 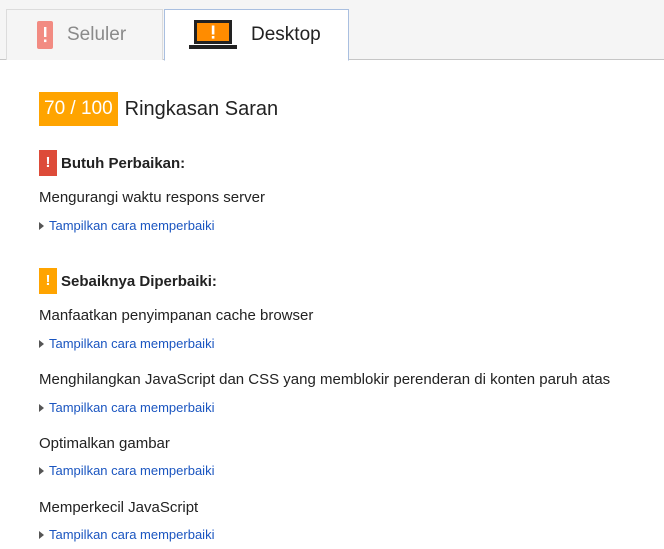 I want to click on summary-header: 70 / 100 Ringkasan Saran, so click(x=349, y=109).